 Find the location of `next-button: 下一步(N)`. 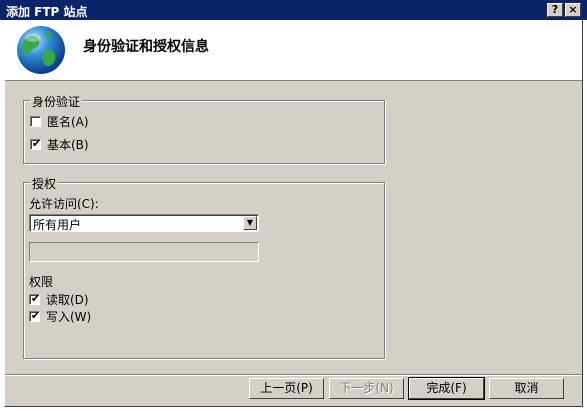

next-button: 下一步(N) is located at coordinates (366, 388).